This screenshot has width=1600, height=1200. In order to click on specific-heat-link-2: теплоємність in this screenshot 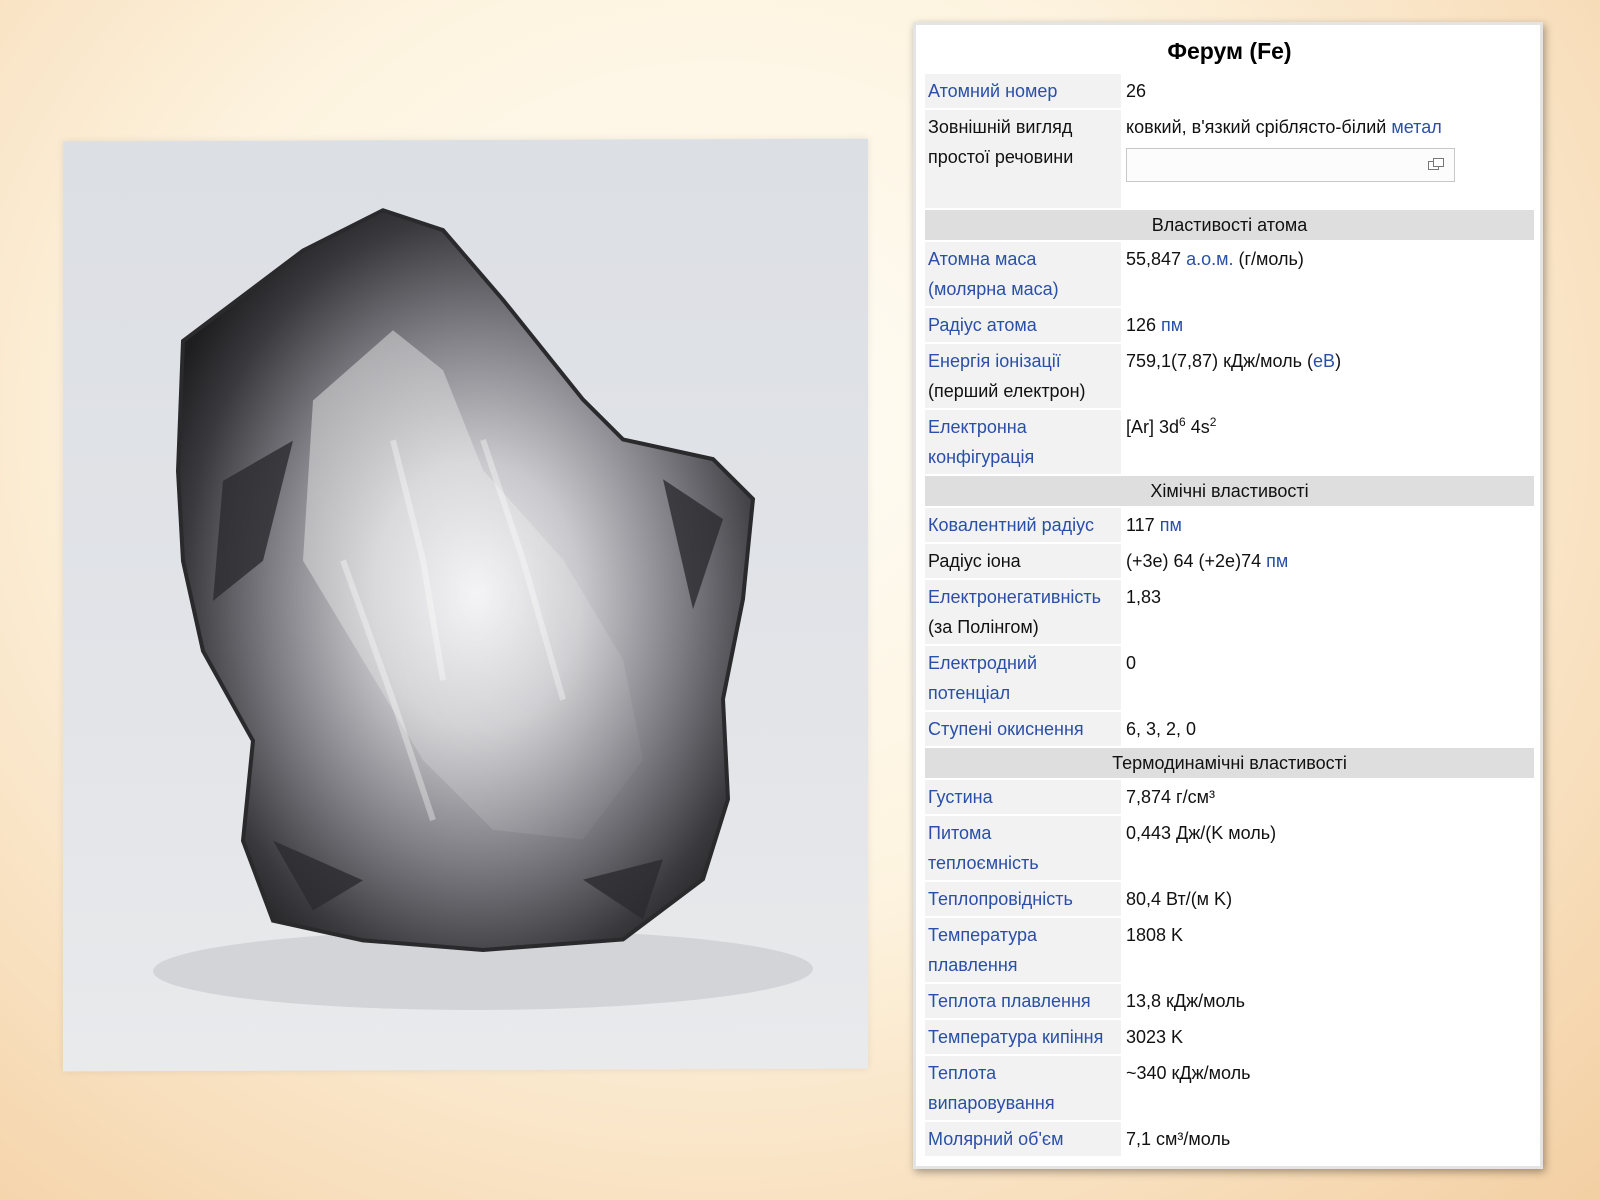, I will do `click(983, 863)`.